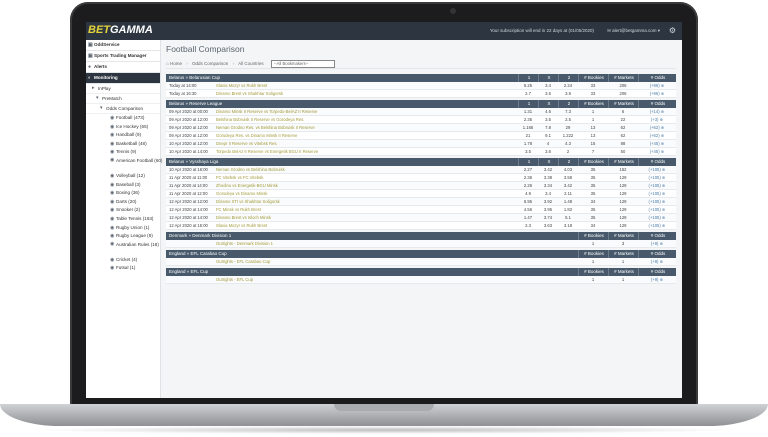 This screenshot has width=768, height=437. I want to click on odd-home: 6.95, so click(528, 201).